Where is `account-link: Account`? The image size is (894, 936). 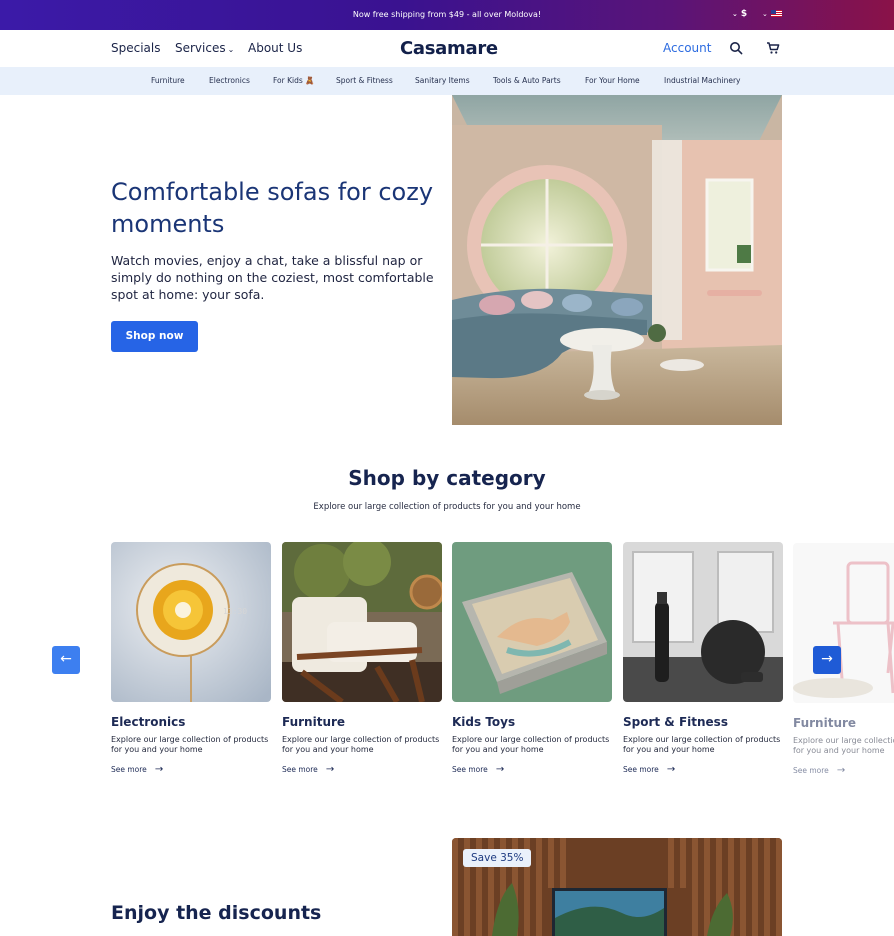
account-link: Account is located at coordinates (687, 48).